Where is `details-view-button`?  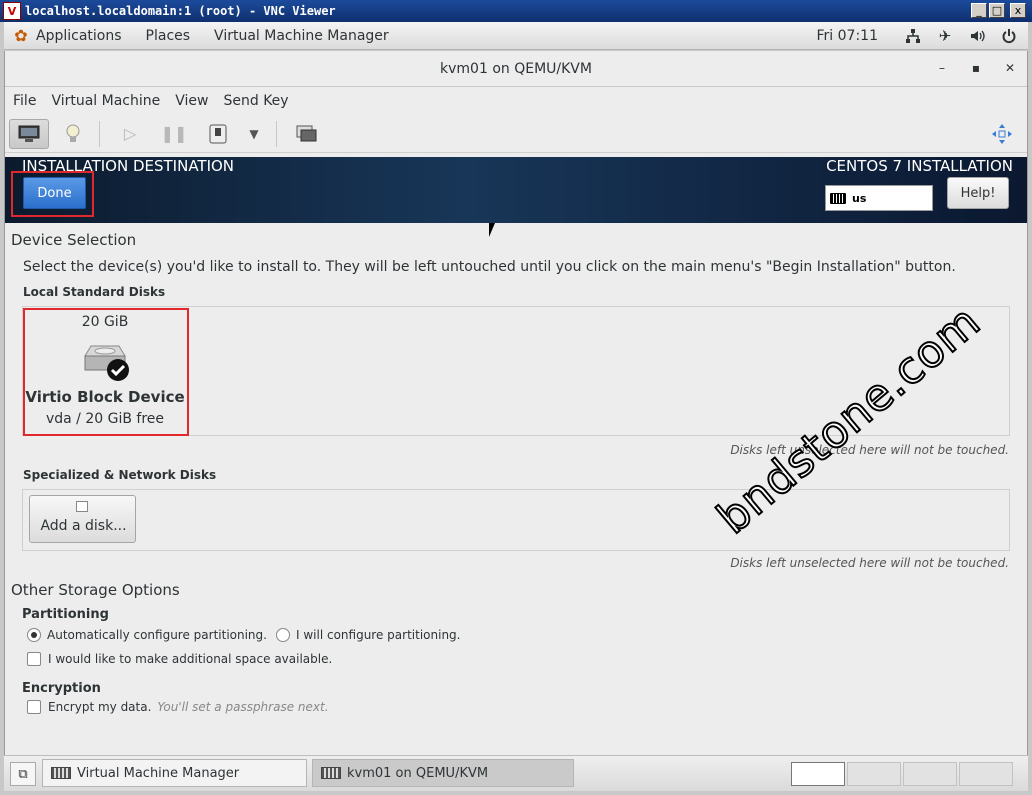 details-view-button is located at coordinates (73, 134).